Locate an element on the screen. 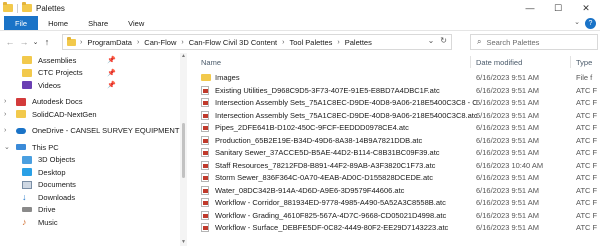 Image resolution: width=600 pixels, height=246 pixels. nav-item-documents: Documents is located at coordinates (90, 185).